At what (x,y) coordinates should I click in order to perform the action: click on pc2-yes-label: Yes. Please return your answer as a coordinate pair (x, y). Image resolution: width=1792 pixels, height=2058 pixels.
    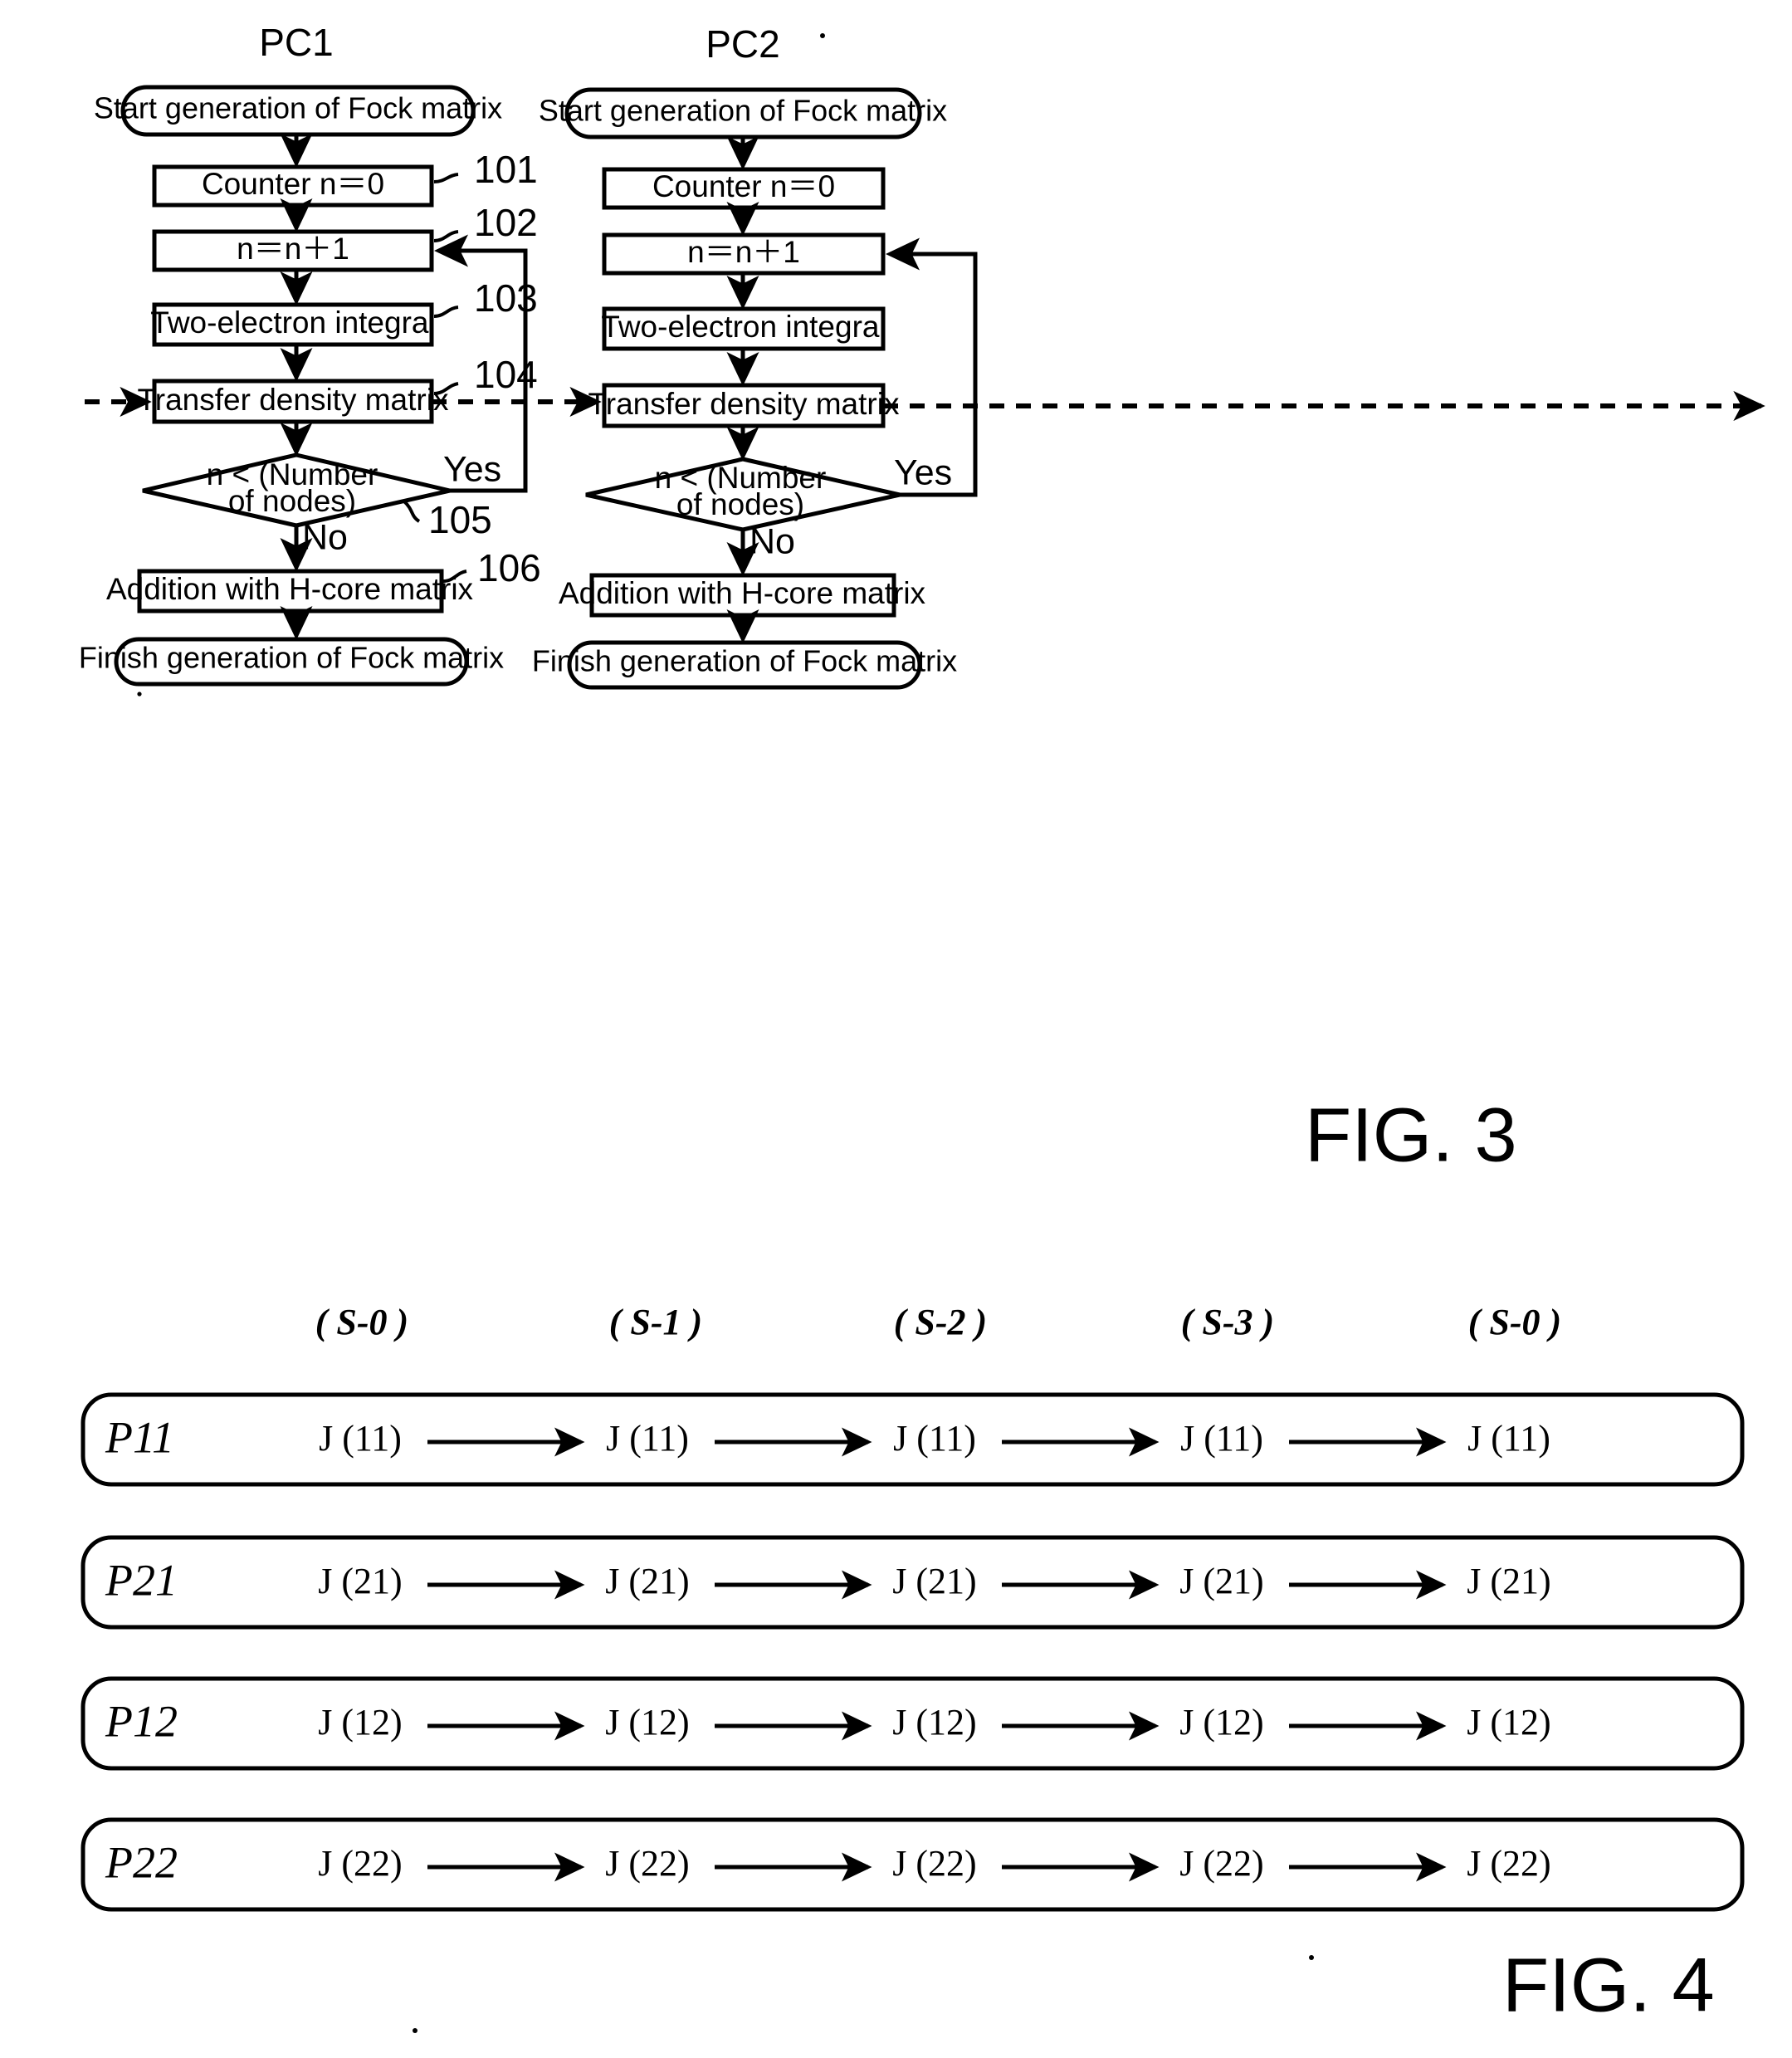
    Looking at the image, I should click on (923, 472).